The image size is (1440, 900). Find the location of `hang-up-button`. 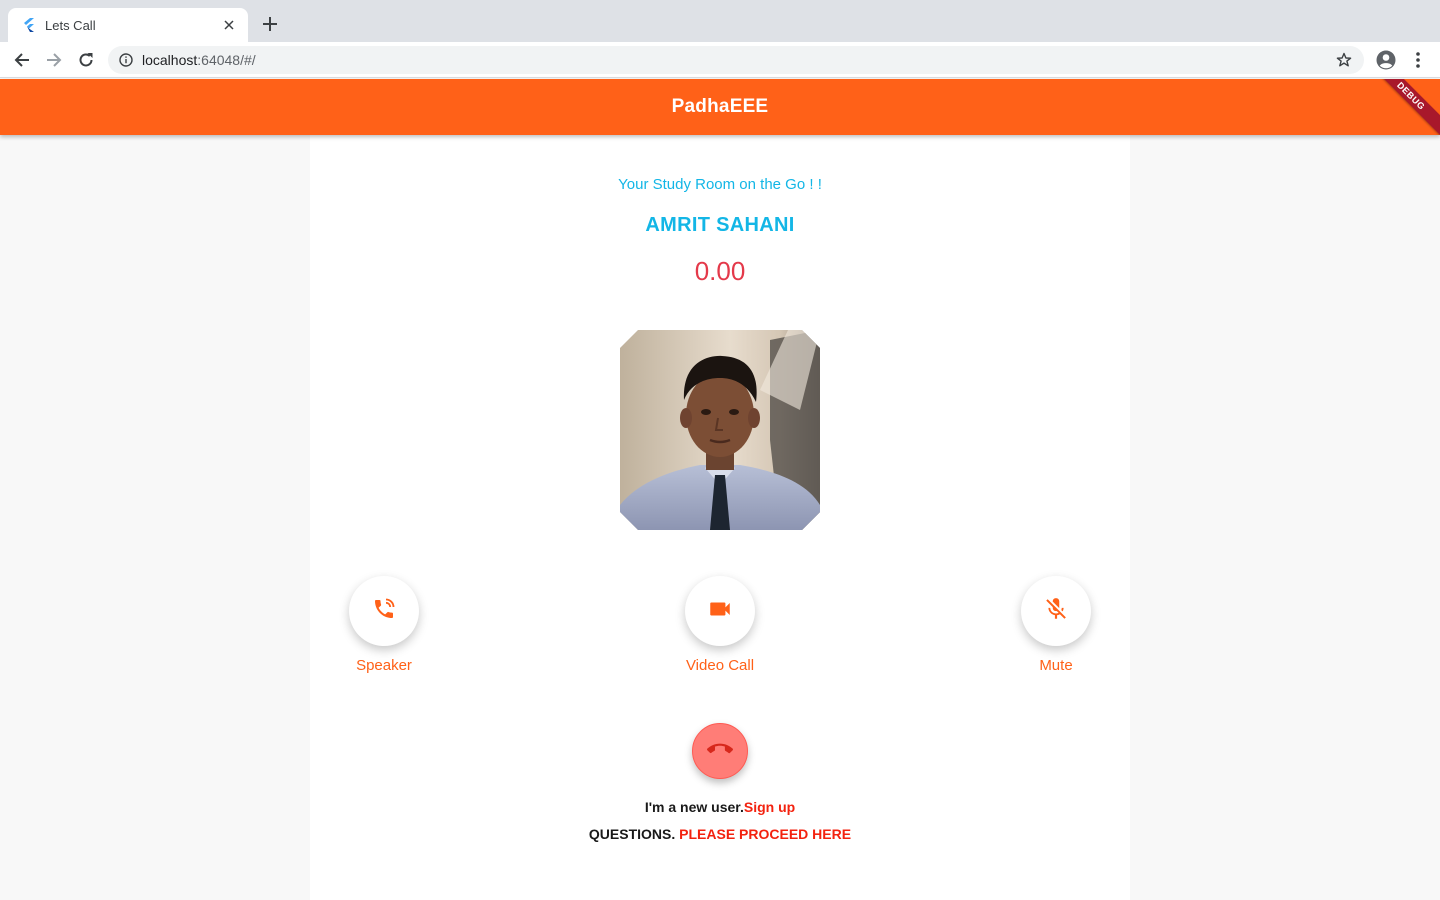

hang-up-button is located at coordinates (720, 751).